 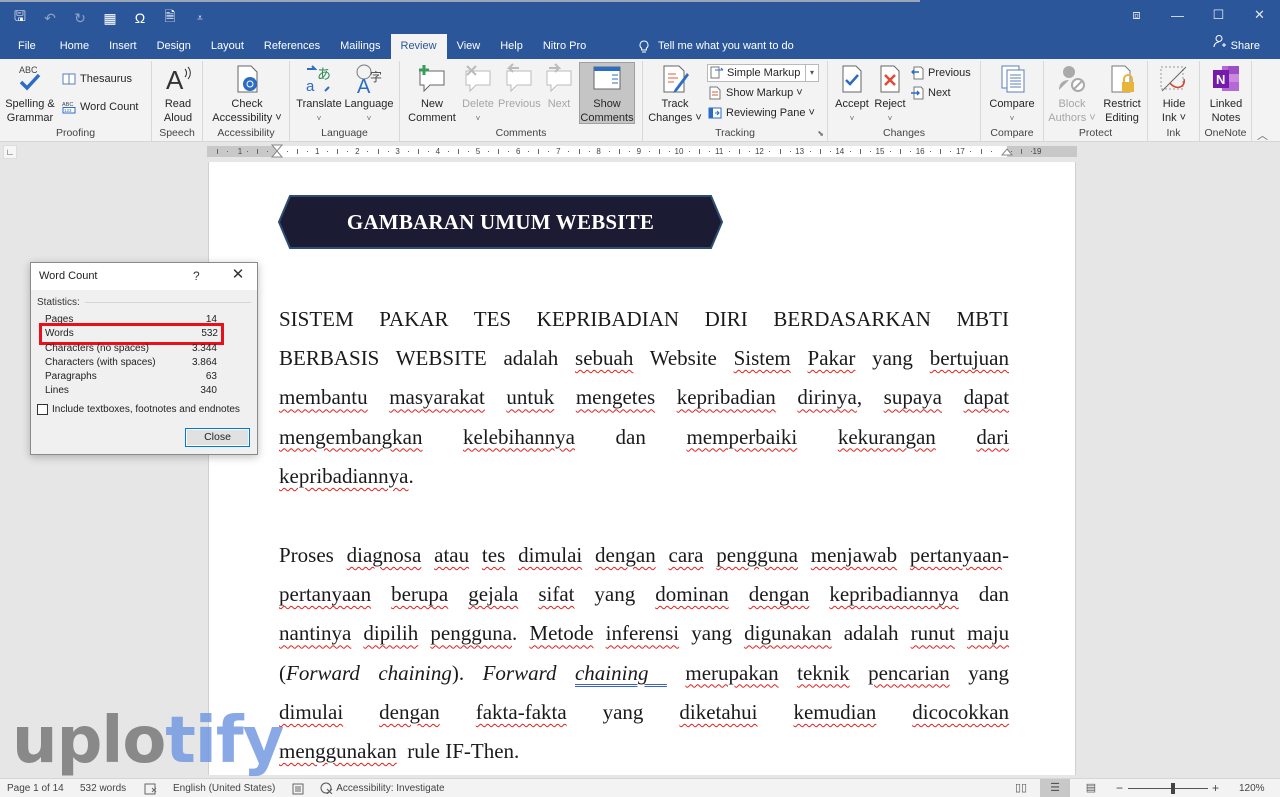 I want to click on stat-value: 14, so click(x=211, y=319).